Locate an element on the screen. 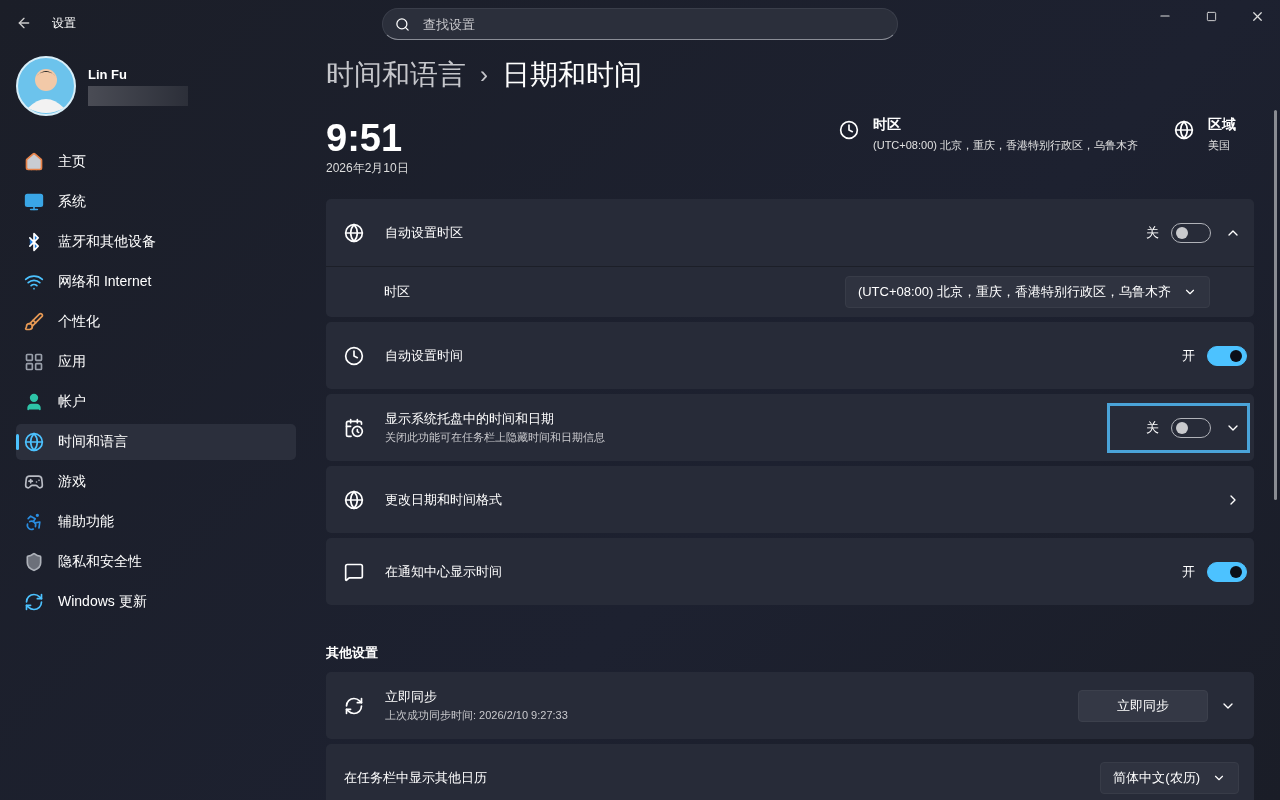  summary-value: 美国 is located at coordinates (1219, 145).